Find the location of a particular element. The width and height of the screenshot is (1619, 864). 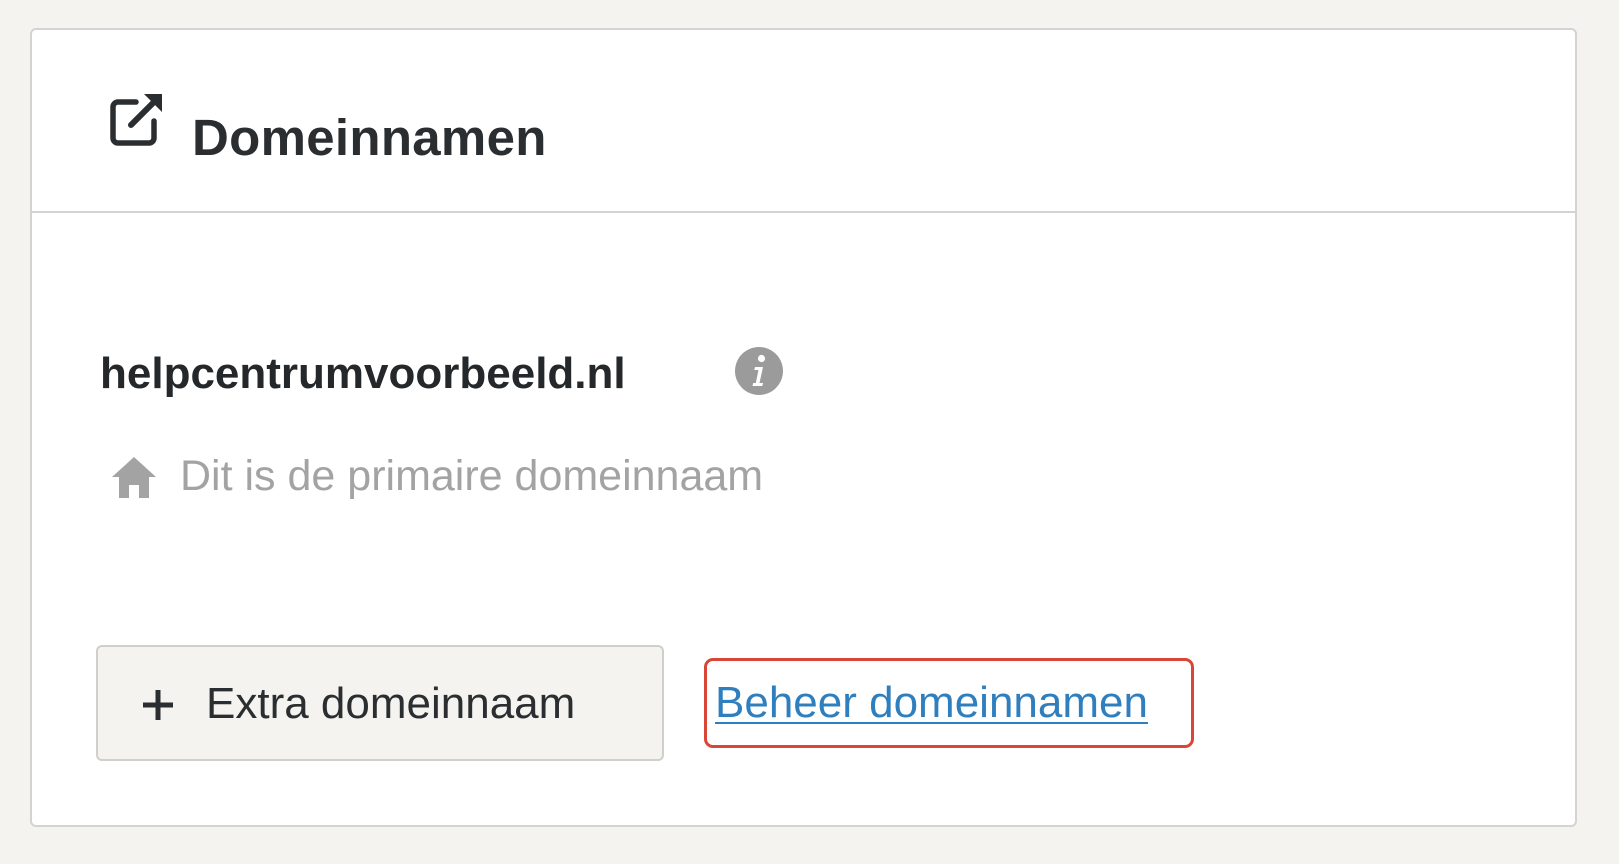

domain-name: helpcentrumvoorbeeld.nl is located at coordinates (363, 373).